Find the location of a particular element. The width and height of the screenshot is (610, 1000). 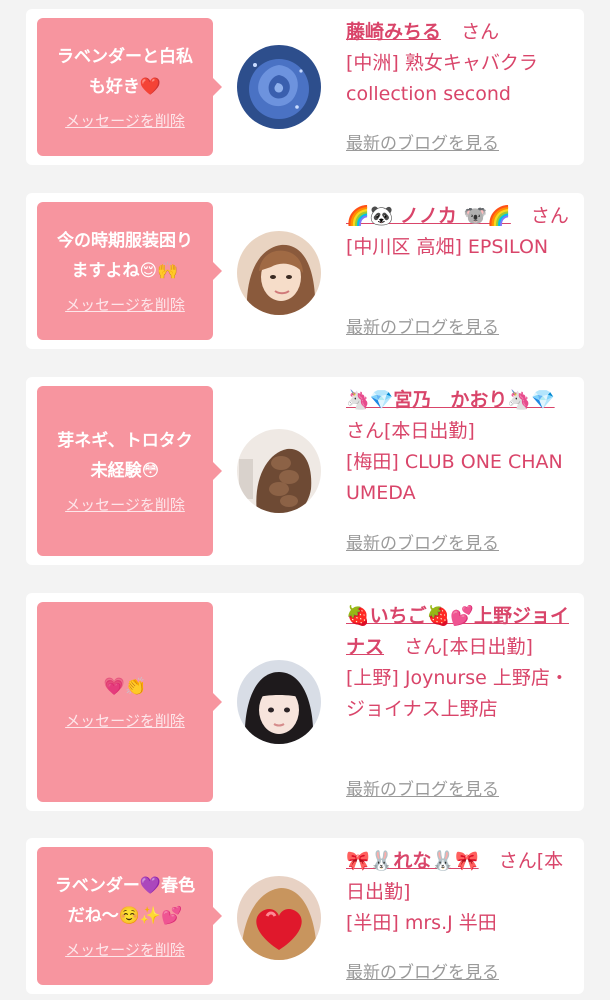

woman-bangs-image is located at coordinates (279, 702).